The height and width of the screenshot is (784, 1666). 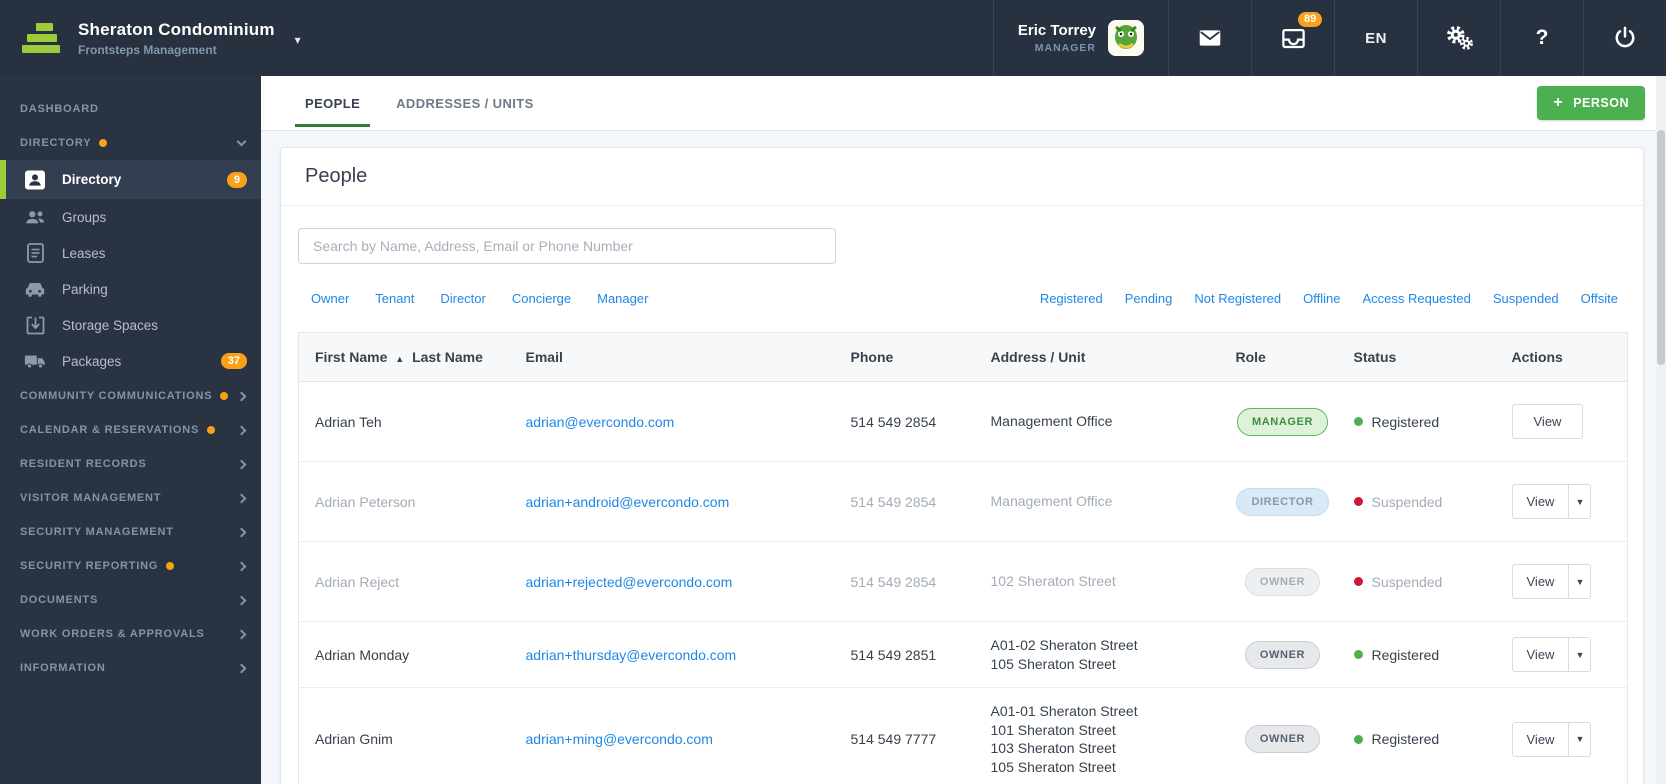 I want to click on status-label: Suspended, so click(x=1407, y=501).